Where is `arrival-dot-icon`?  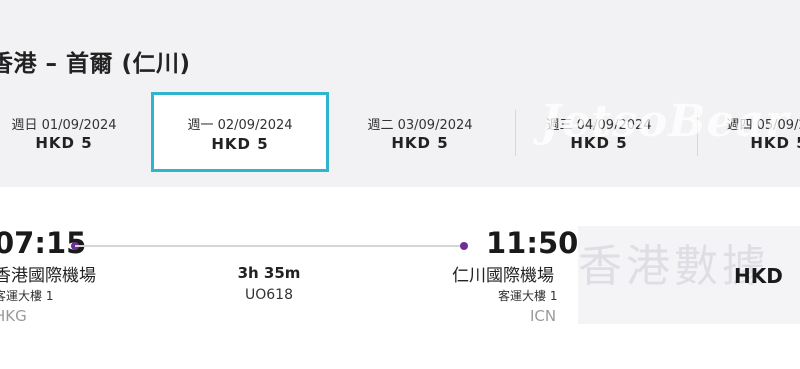 arrival-dot-icon is located at coordinates (464, 246).